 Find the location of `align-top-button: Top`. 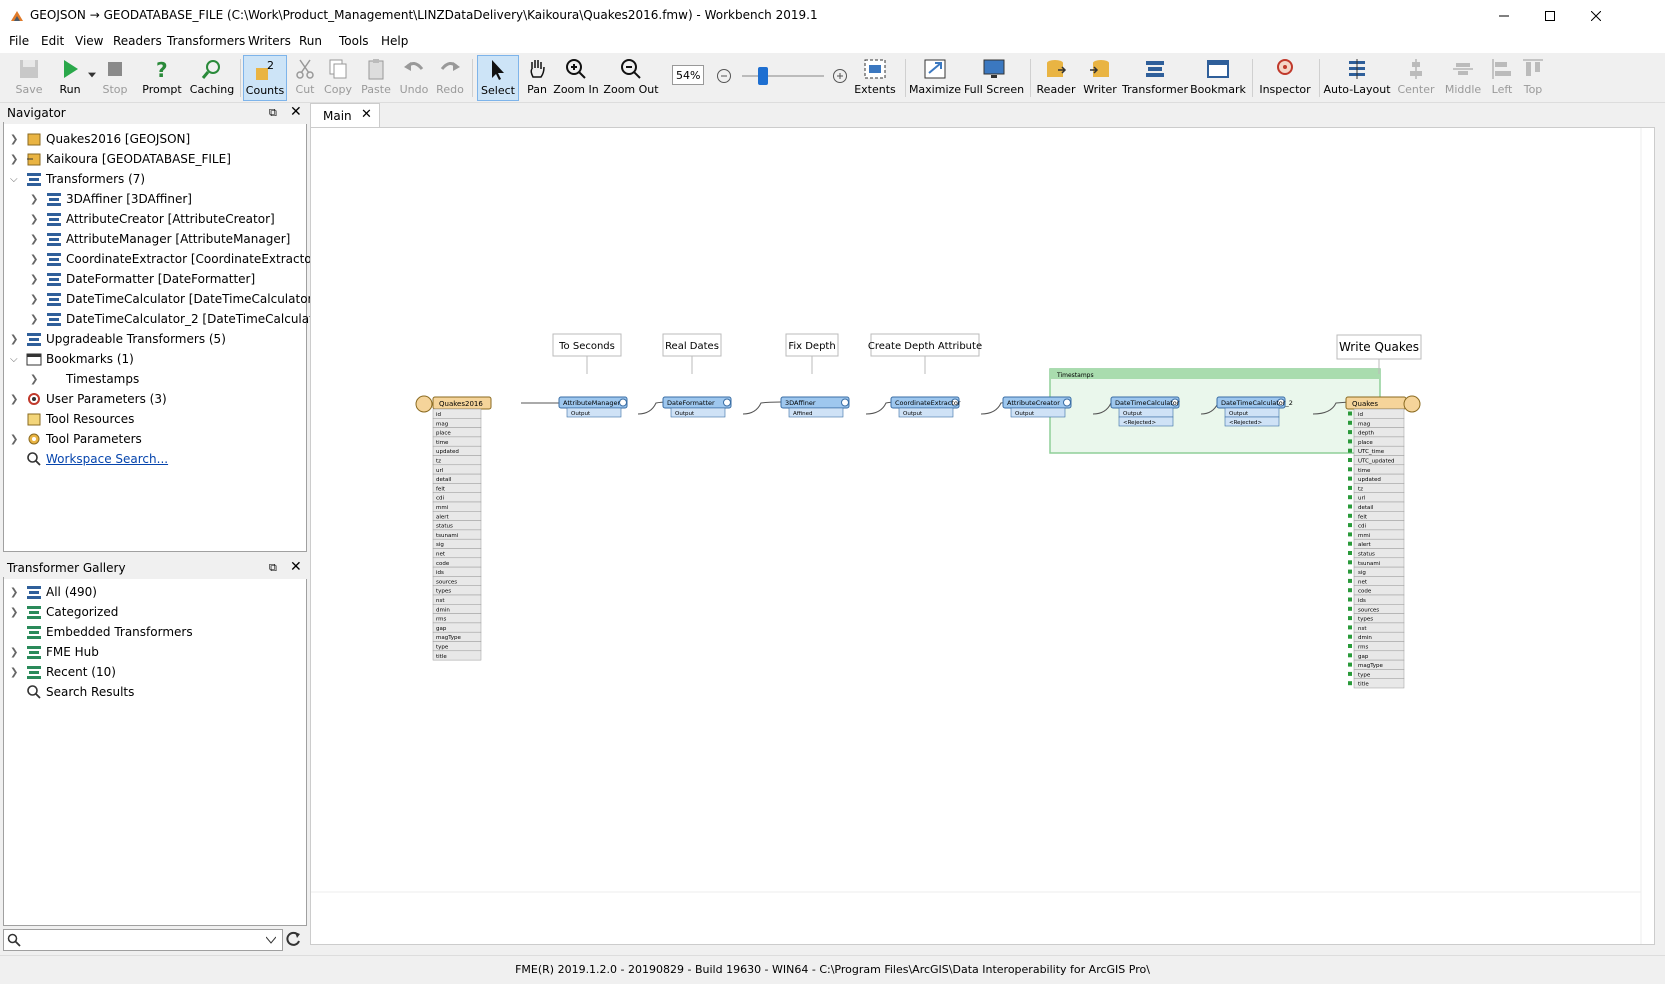

align-top-button: Top is located at coordinates (1533, 78).